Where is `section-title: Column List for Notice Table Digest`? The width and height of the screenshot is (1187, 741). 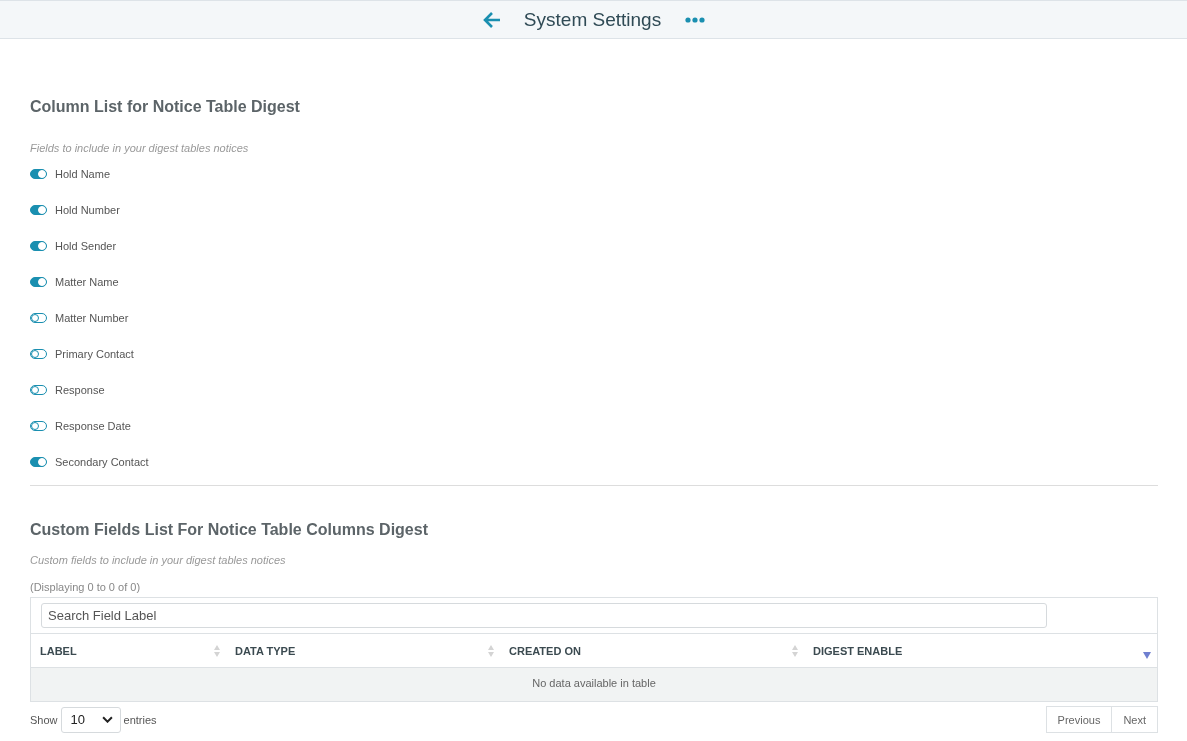 section-title: Column List for Notice Table Digest is located at coordinates (165, 107).